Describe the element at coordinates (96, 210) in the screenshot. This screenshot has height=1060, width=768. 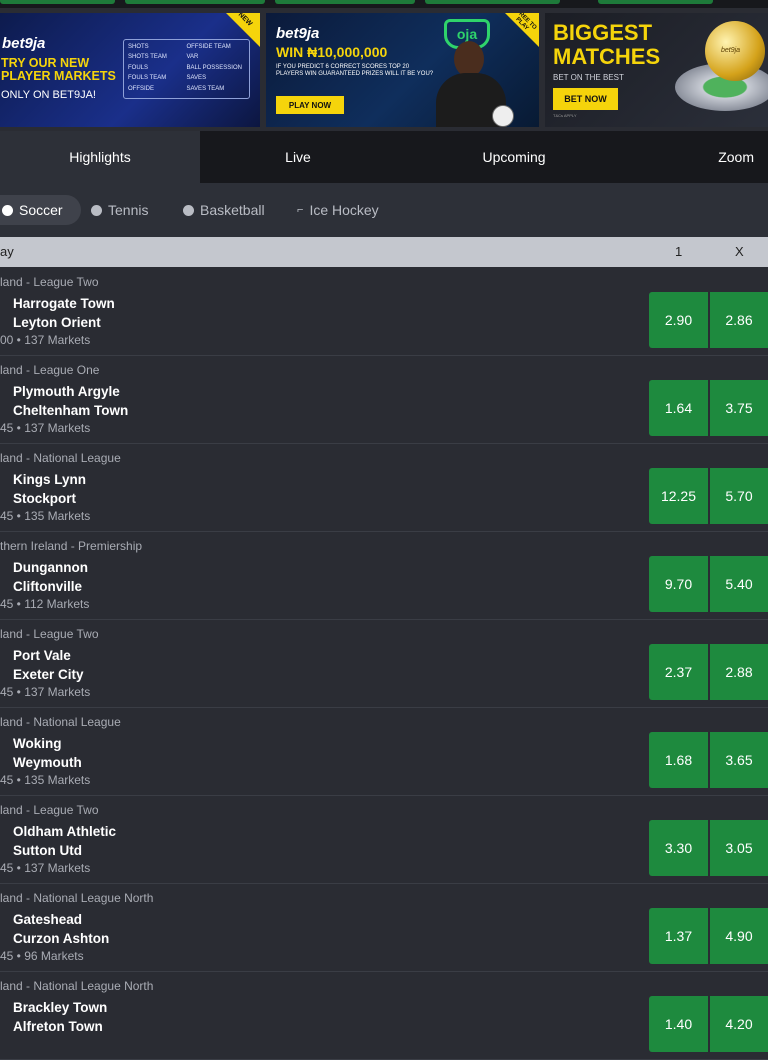
I see `tennis-ball-icon` at that location.